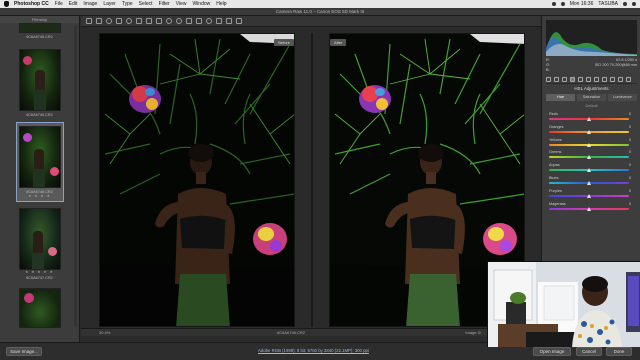  Describe the element at coordinates (199, 21) in the screenshot. I see `graduated-filter-icon` at that location.